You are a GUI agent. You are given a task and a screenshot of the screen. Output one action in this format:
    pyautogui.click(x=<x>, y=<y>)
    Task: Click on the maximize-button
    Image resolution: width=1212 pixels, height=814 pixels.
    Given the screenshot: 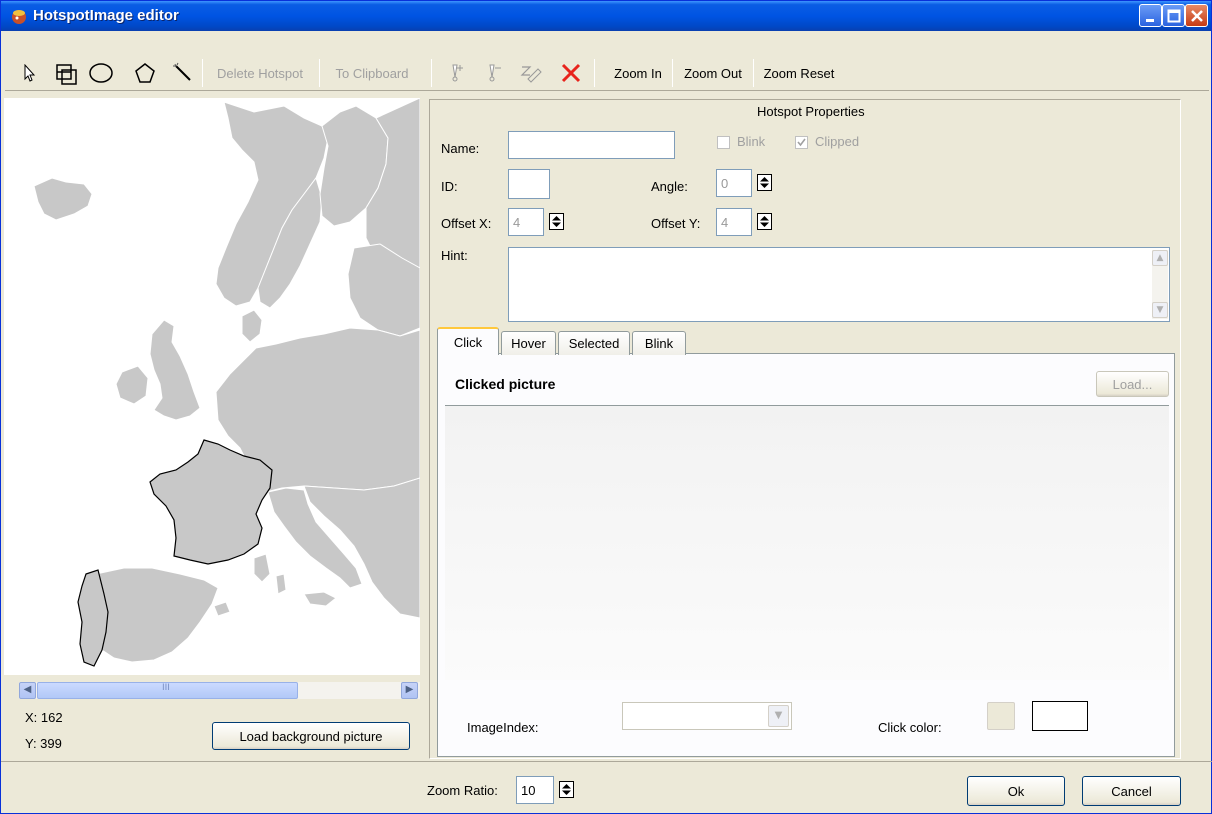 What is the action you would take?
    pyautogui.click(x=1173, y=15)
    